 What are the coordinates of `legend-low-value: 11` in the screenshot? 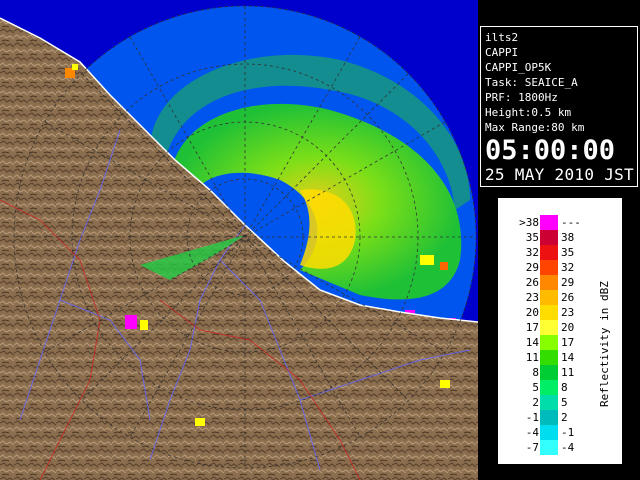 It's located at (532, 357).